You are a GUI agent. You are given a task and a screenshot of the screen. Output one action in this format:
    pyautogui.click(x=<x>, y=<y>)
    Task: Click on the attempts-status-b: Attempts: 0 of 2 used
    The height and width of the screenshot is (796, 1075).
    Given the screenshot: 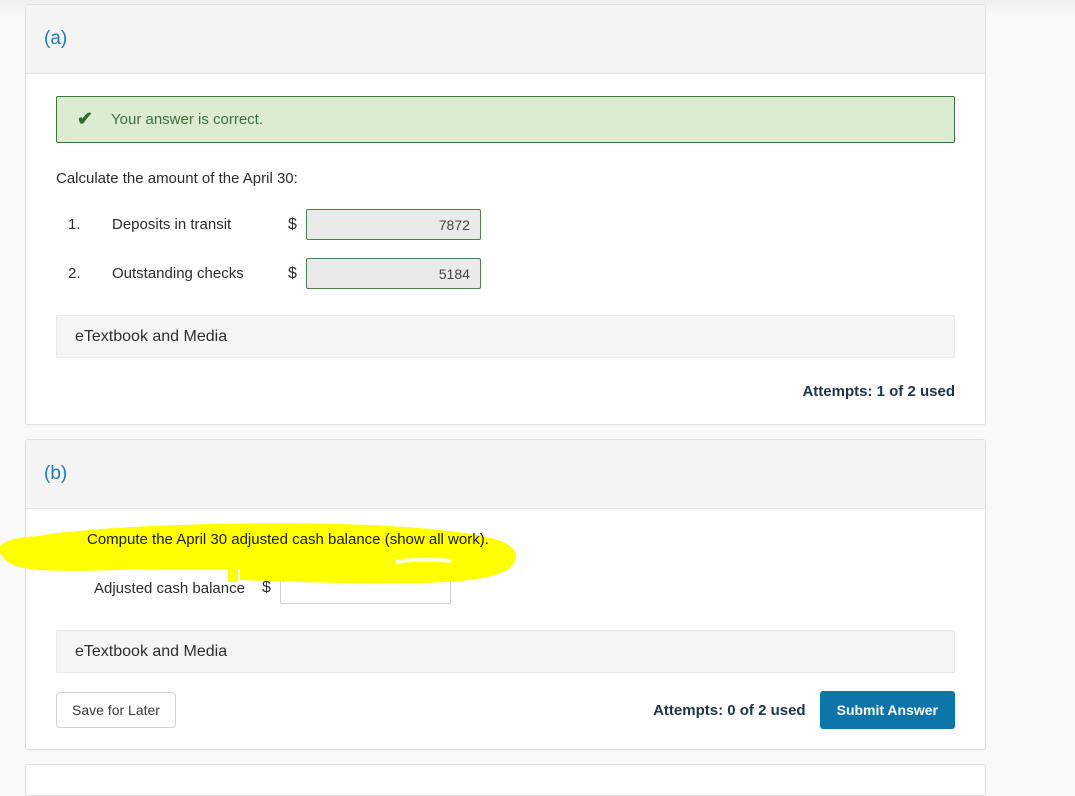 What is the action you would take?
    pyautogui.click(x=729, y=710)
    